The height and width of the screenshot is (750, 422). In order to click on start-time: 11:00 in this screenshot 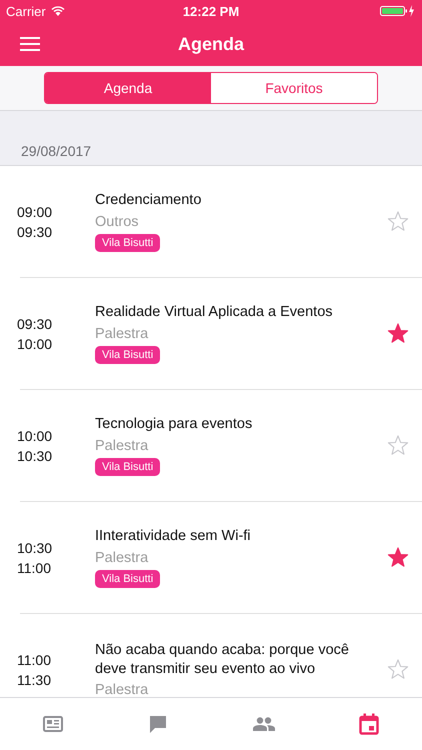, I will do `click(34, 660)`.